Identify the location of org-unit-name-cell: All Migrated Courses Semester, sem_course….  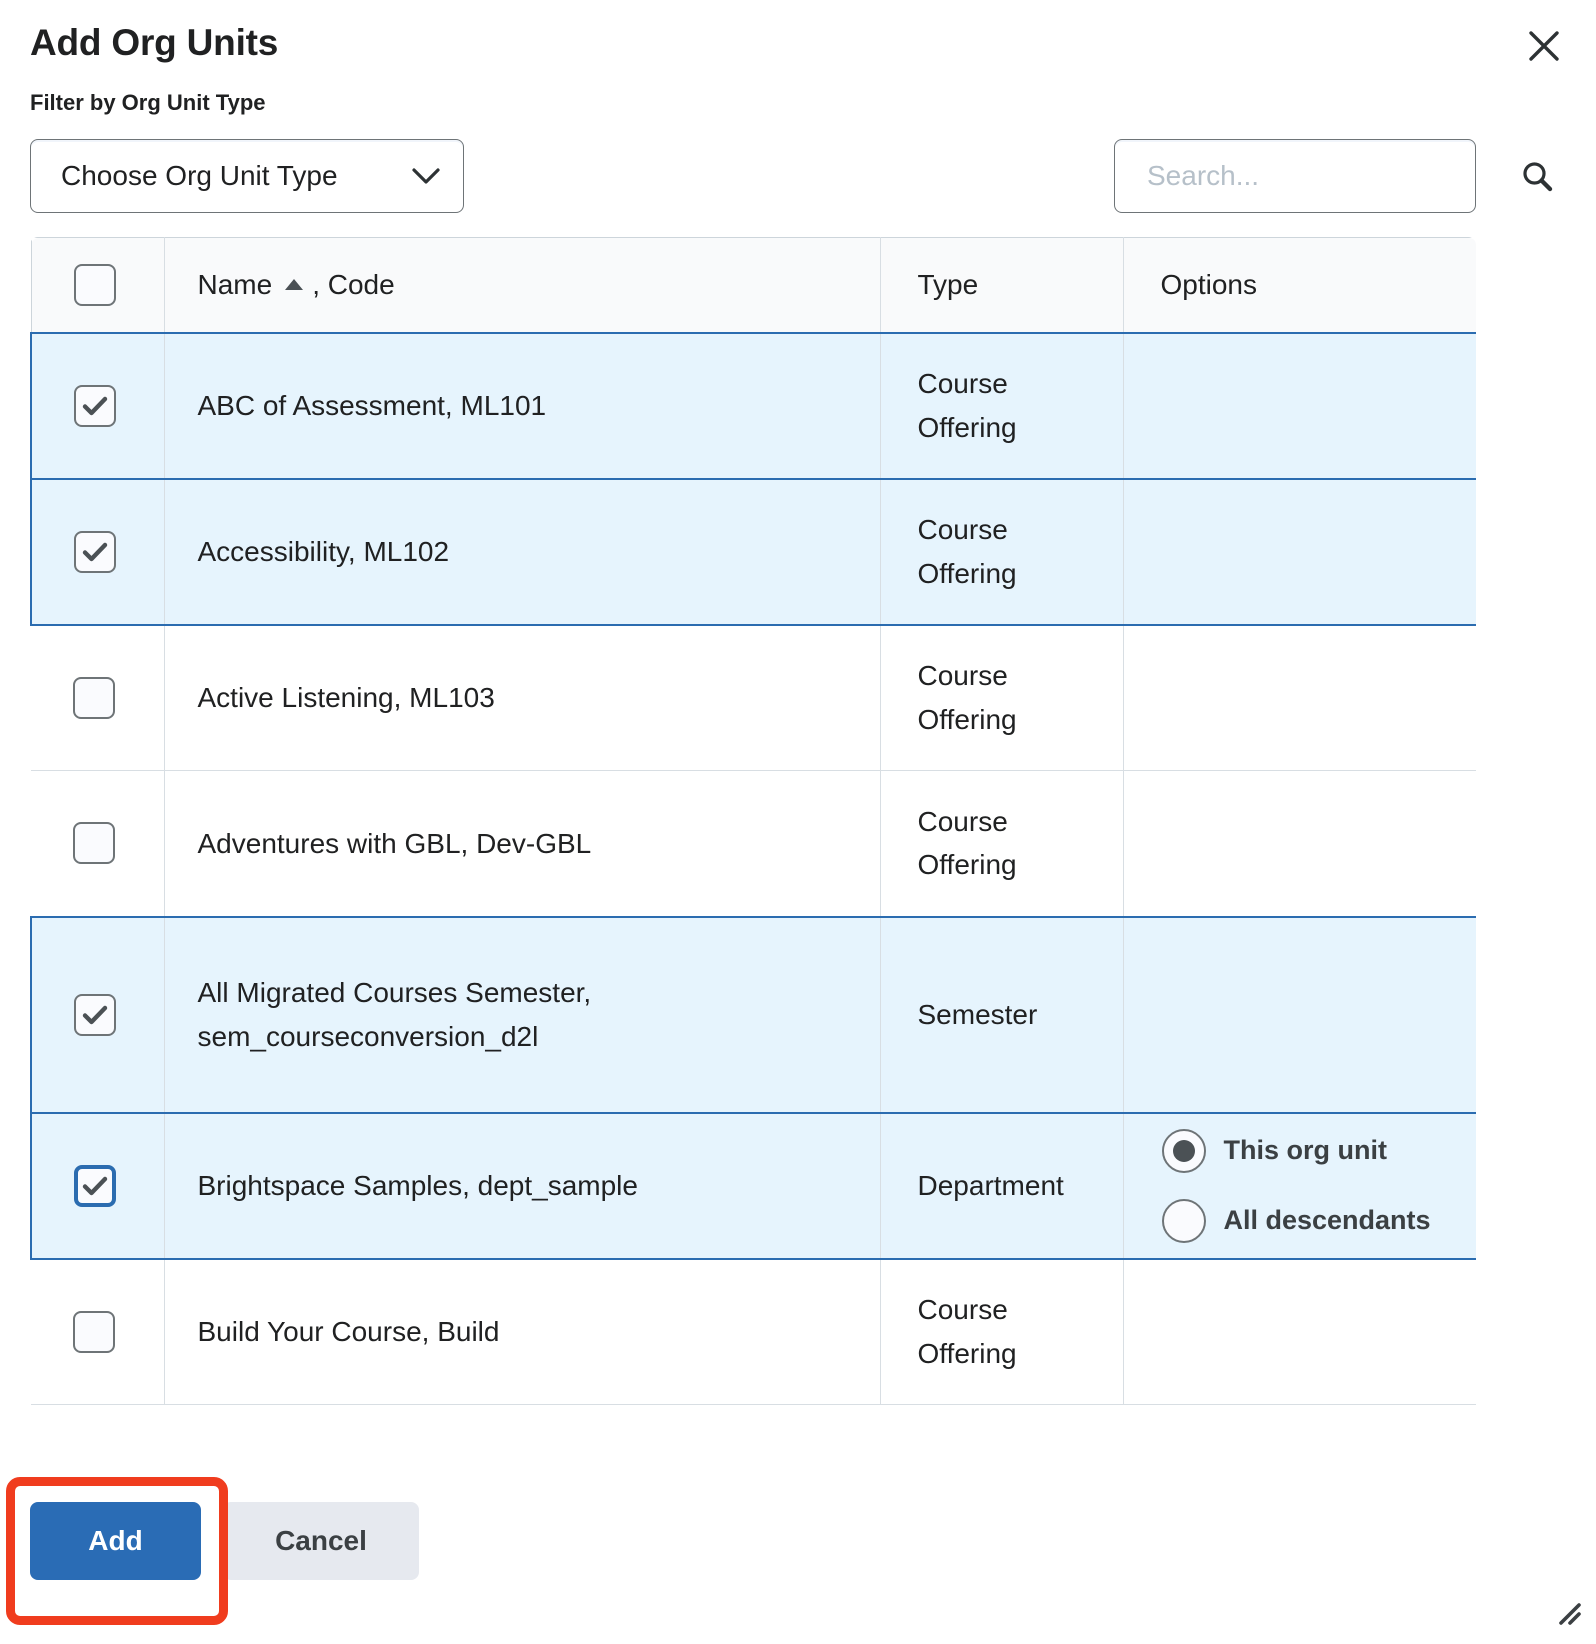
(522, 1014).